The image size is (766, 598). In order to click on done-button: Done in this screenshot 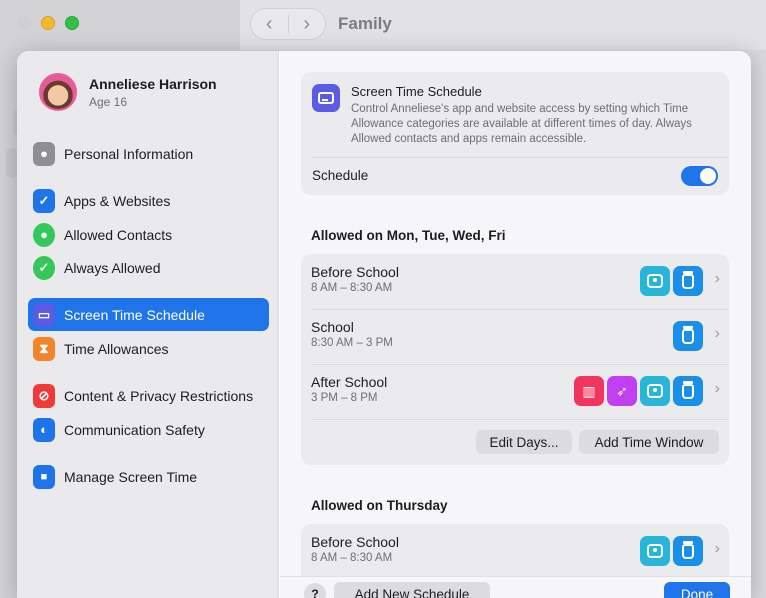, I will do `click(697, 590)`.